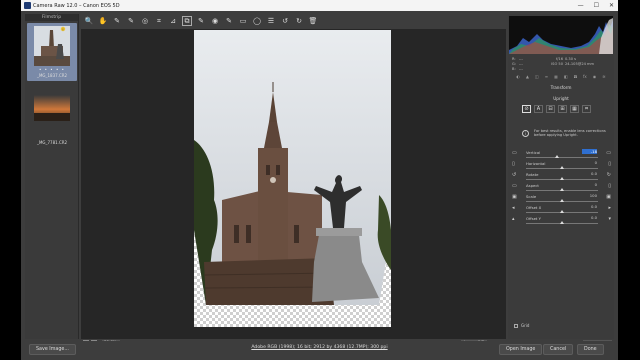  What do you see at coordinates (521, 349) in the screenshot?
I see `open-image-button: Open Image` at bounding box center [521, 349].